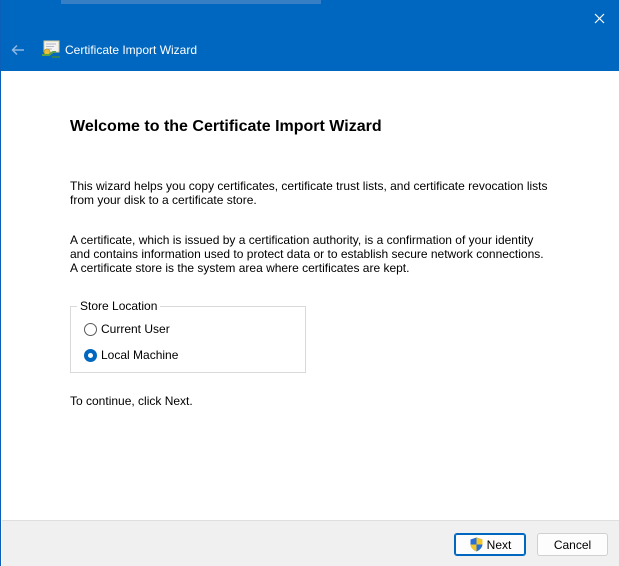 Image resolution: width=619 pixels, height=566 pixels. What do you see at coordinates (131, 401) in the screenshot?
I see `continue-instruction: To continue, click Next.` at bounding box center [131, 401].